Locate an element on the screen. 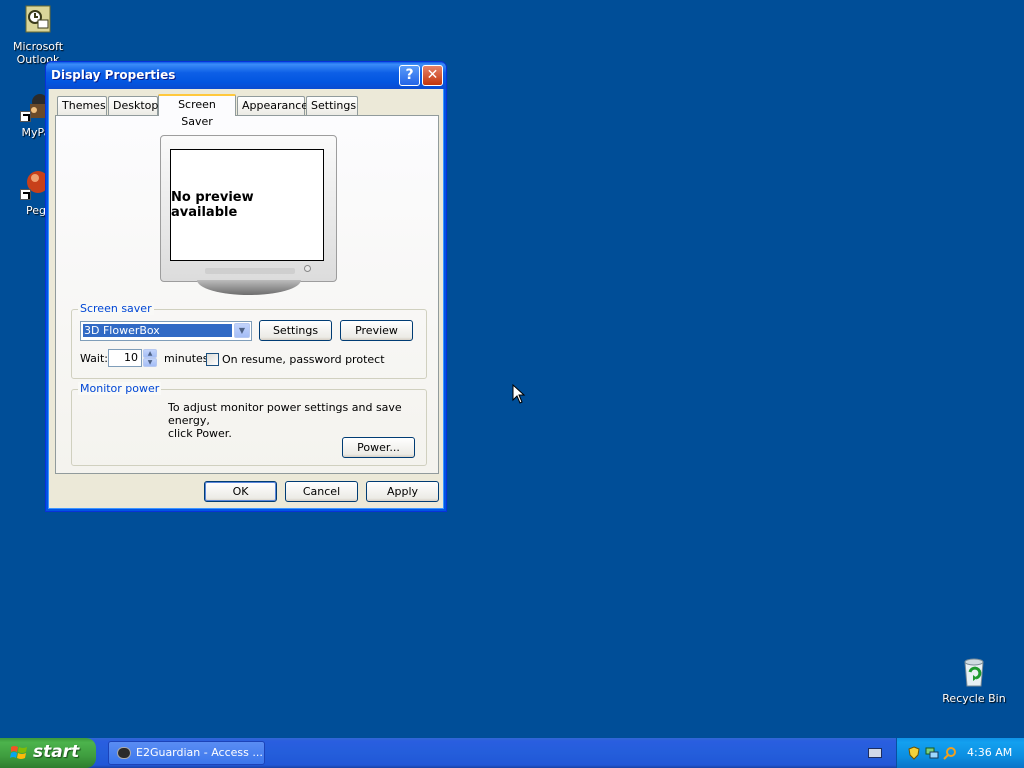  cancel-button: Cancel is located at coordinates (321, 491).